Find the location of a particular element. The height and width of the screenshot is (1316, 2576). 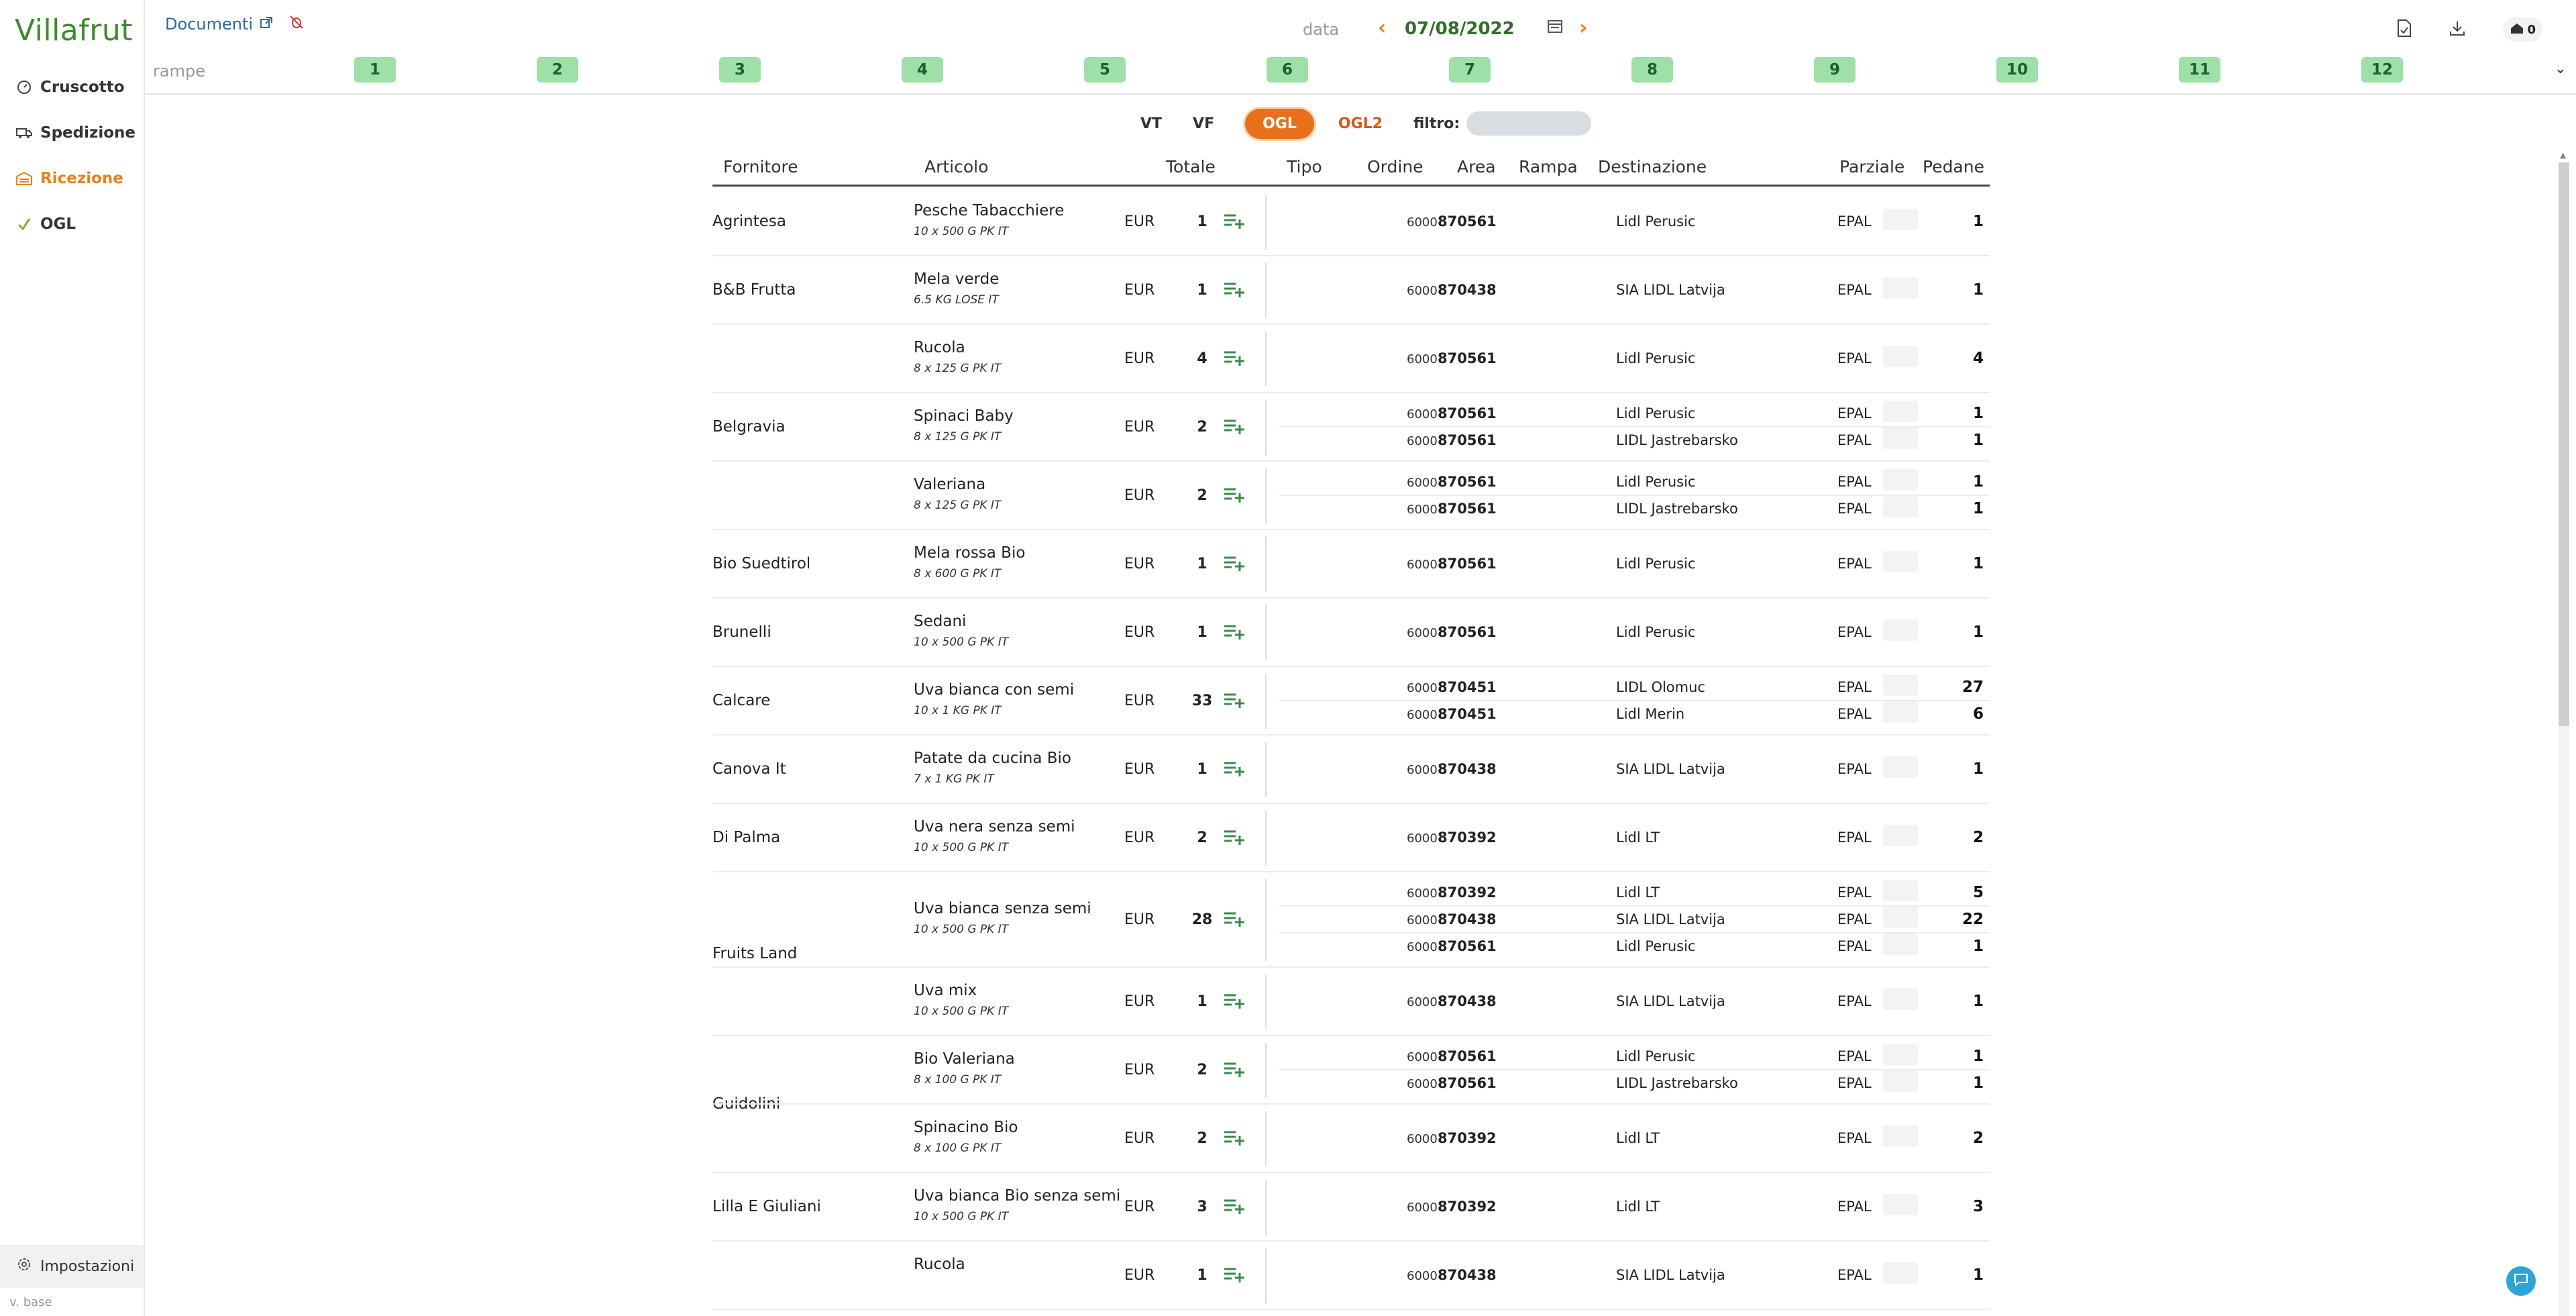

previous-date-button: ‹ is located at coordinates (1382, 28).